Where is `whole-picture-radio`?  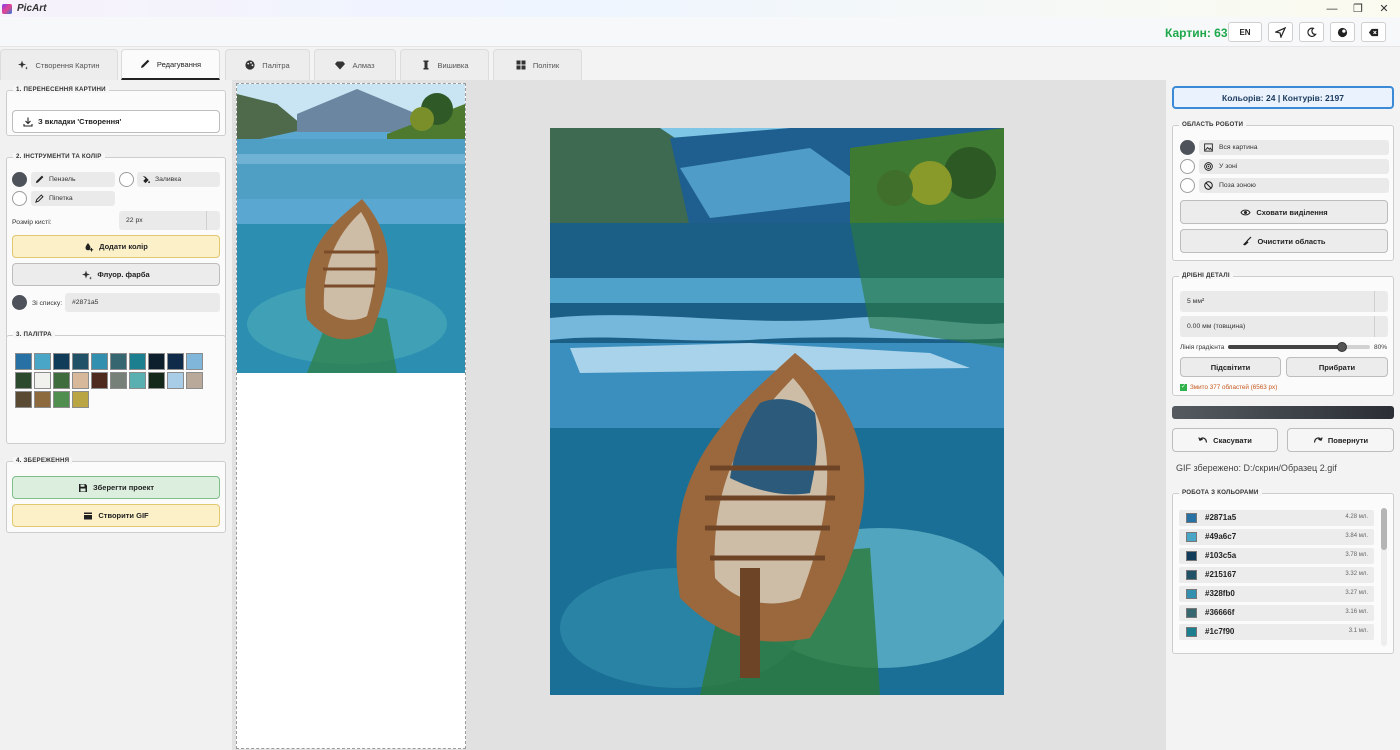 whole-picture-radio is located at coordinates (1187, 147).